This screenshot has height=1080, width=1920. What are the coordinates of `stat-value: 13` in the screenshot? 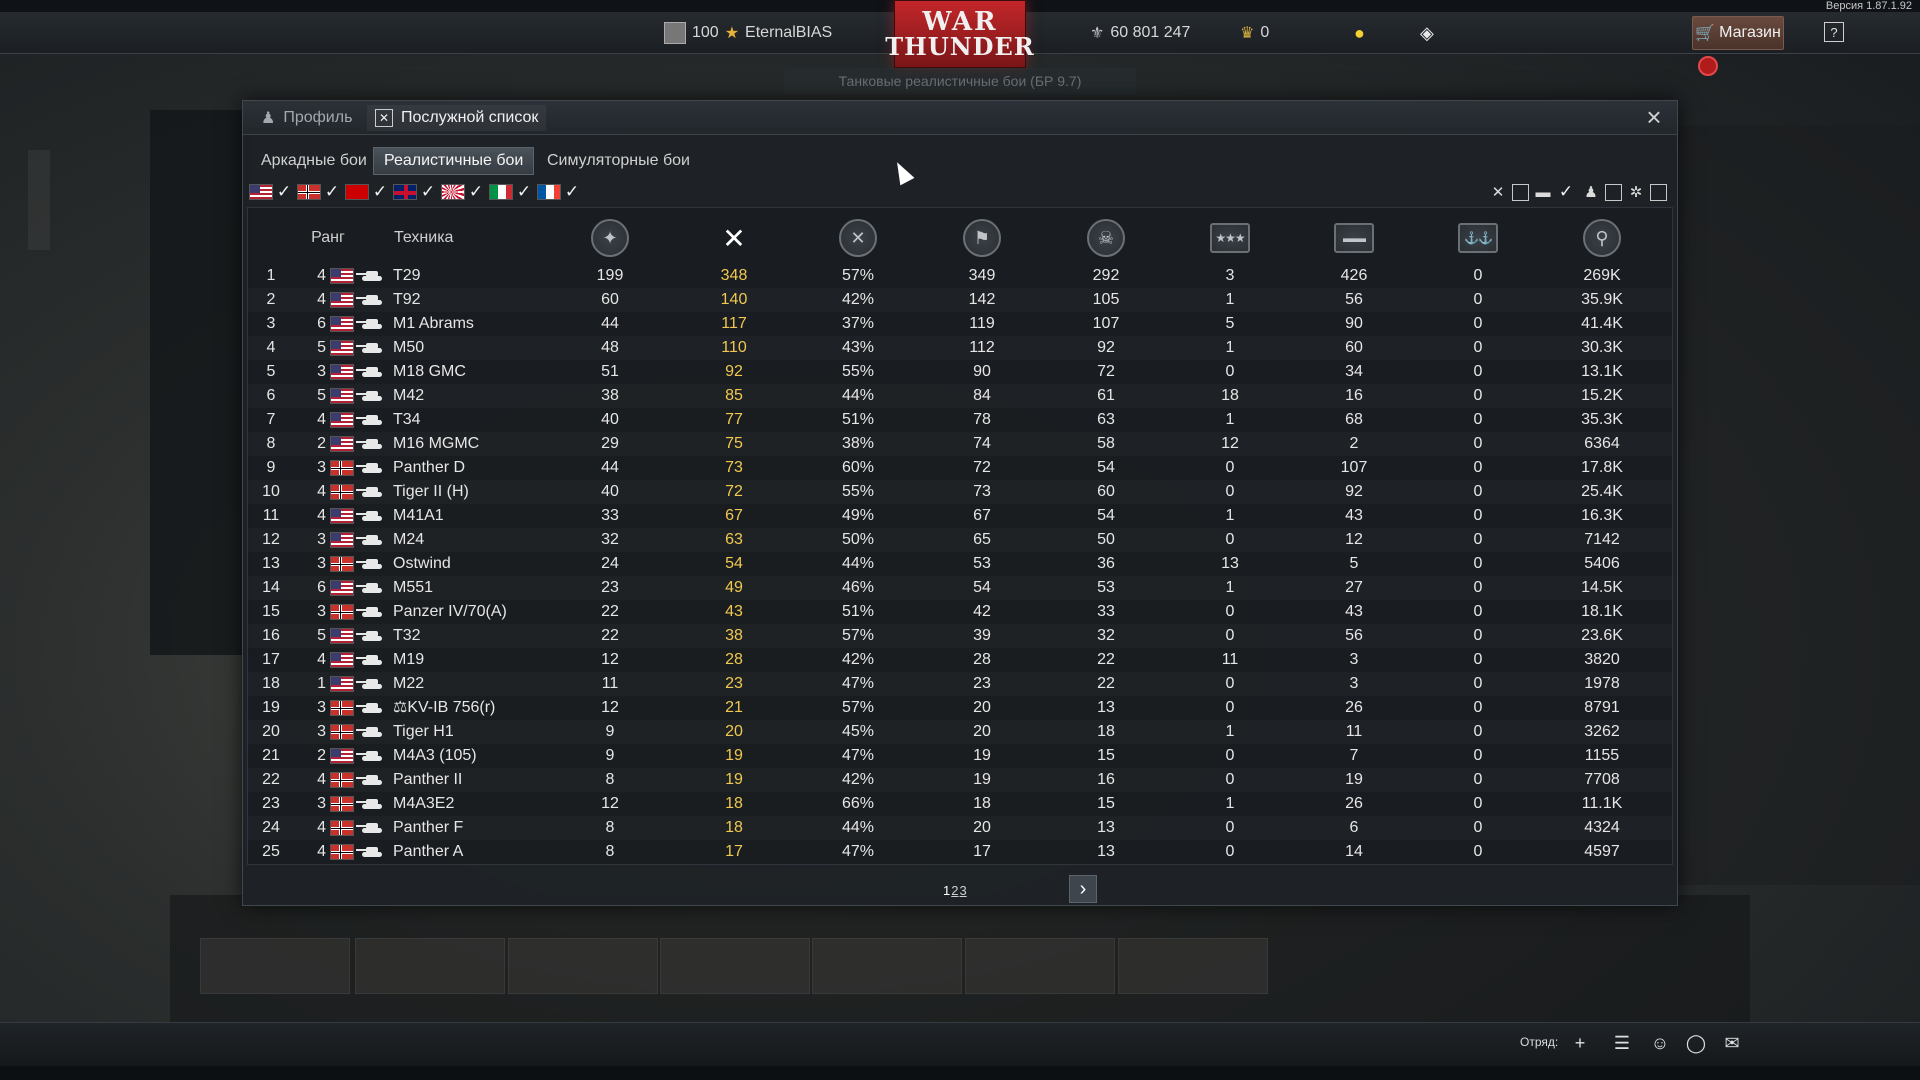 It's located at (1106, 851).